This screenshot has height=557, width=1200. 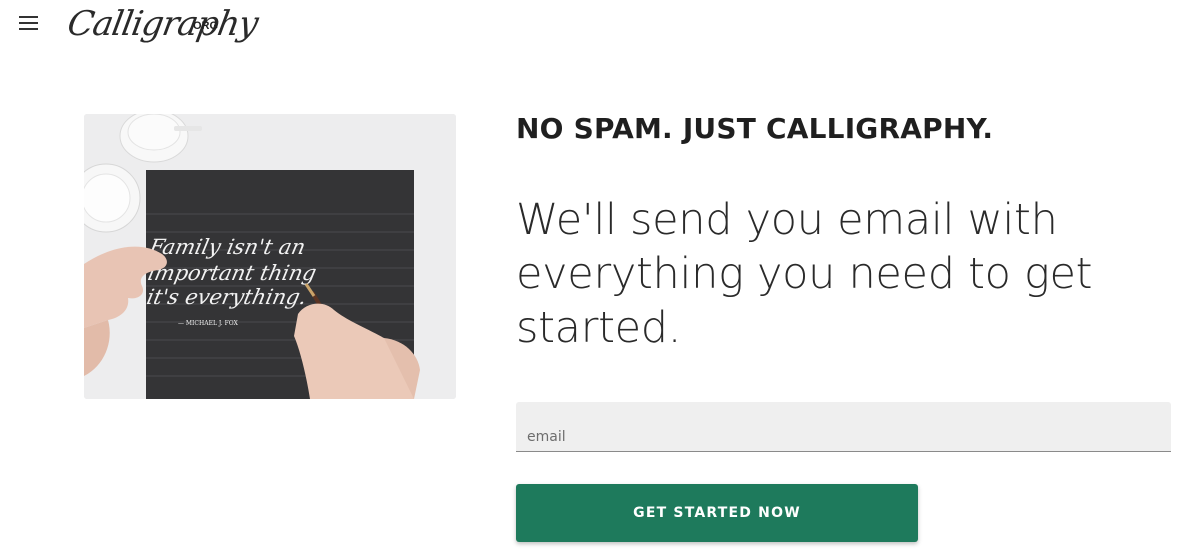 I want to click on get-started-button: GET STARTED NOW, so click(x=717, y=513).